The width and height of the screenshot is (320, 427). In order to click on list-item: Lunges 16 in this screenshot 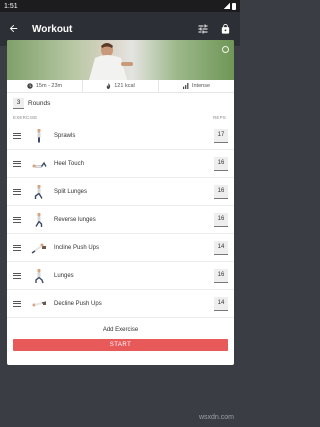, I will do `click(120, 276)`.